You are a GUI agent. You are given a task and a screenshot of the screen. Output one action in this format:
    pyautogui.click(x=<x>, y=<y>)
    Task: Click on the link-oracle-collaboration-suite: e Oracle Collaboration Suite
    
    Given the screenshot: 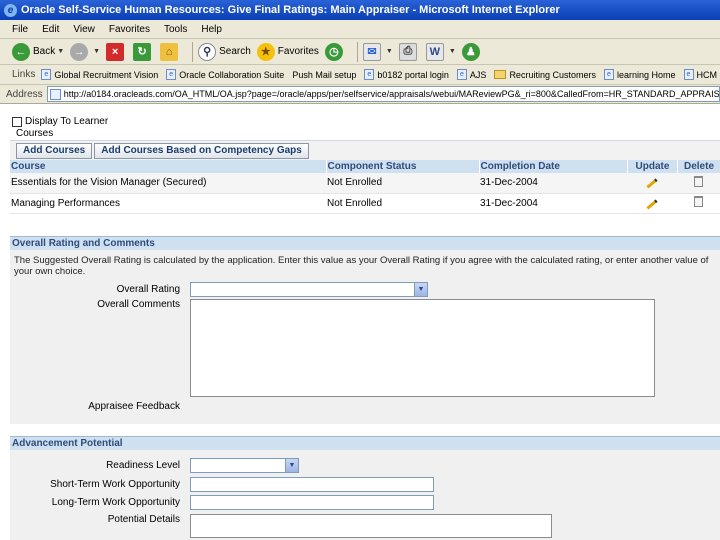 What is the action you would take?
    pyautogui.click(x=225, y=74)
    